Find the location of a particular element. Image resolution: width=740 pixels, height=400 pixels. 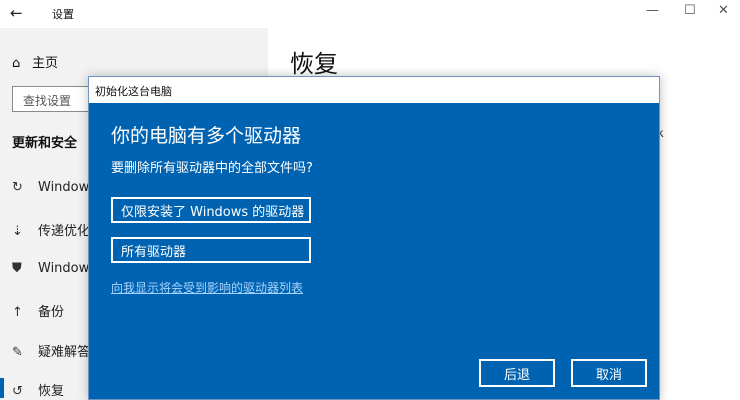

shield-icon: ⛊ is located at coordinates (17, 268).